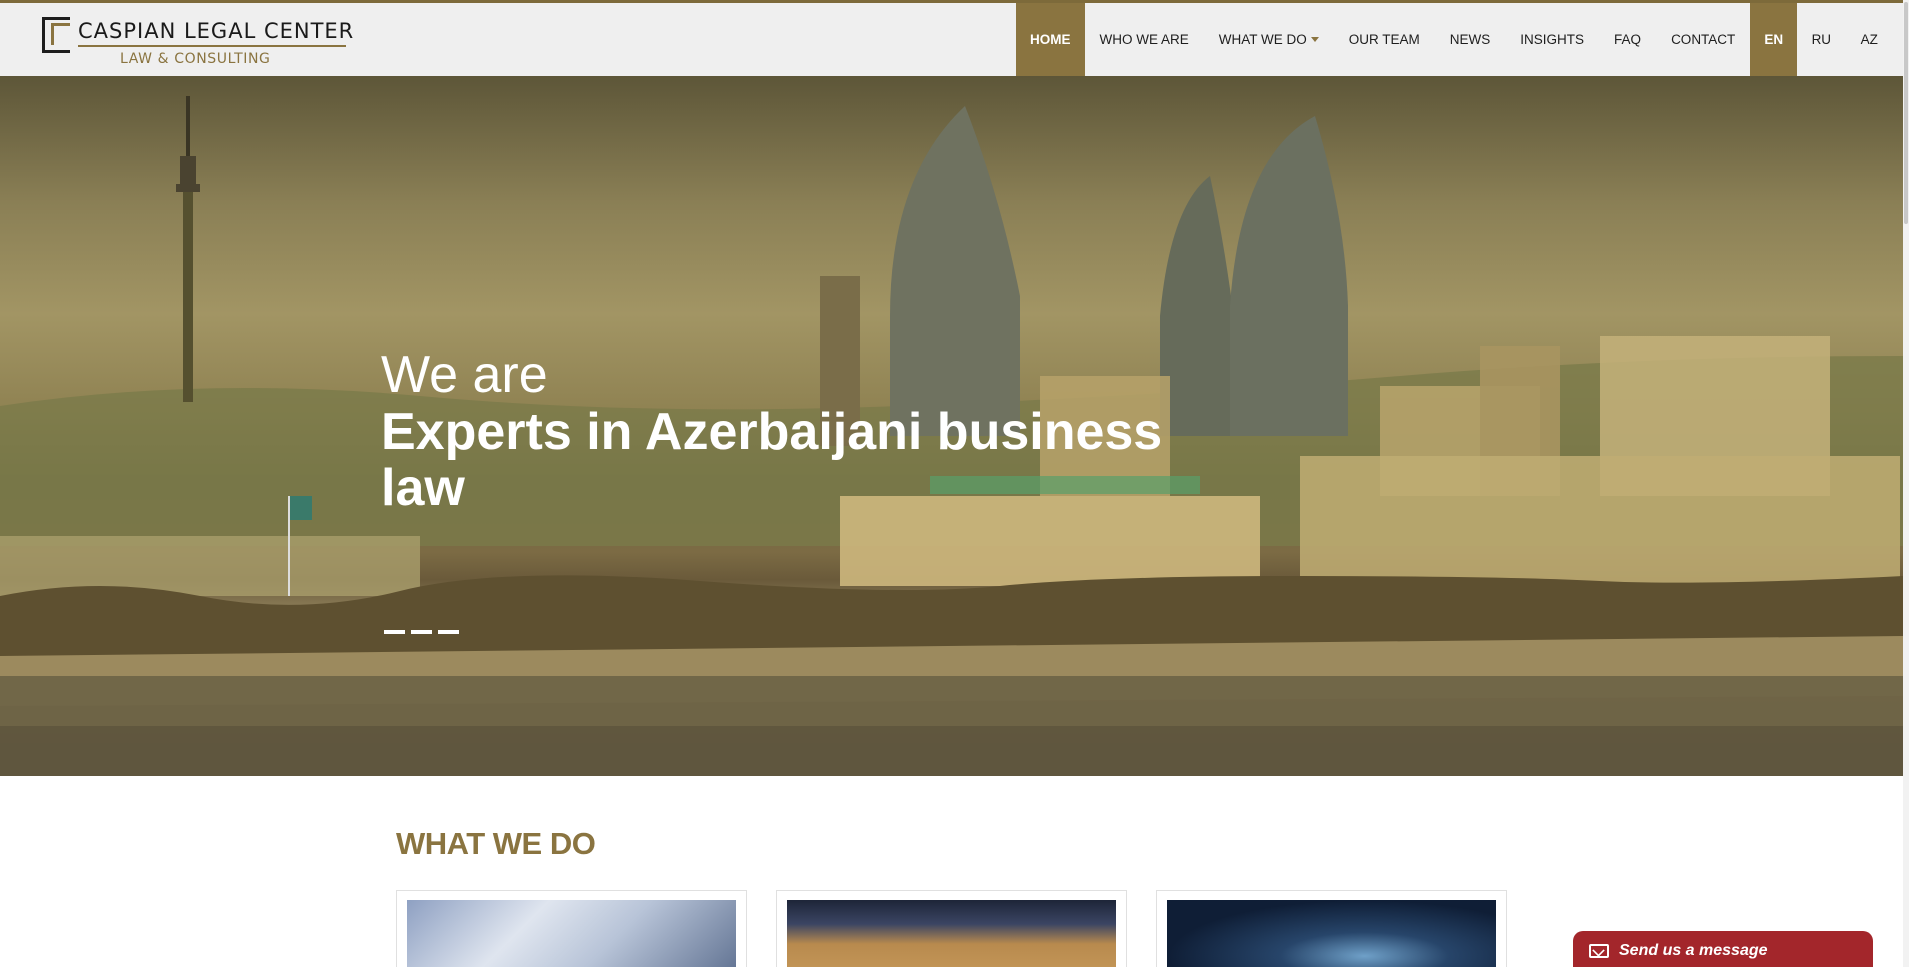 This screenshot has height=967, width=1909. I want to click on lang-label: EN, so click(1774, 39).